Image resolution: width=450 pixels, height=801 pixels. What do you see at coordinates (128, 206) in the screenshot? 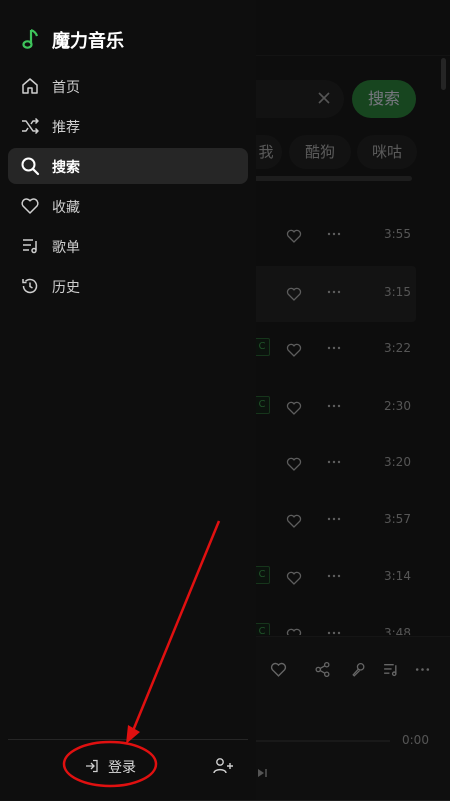
I see `nav-item-favorites: 收藏` at bounding box center [128, 206].